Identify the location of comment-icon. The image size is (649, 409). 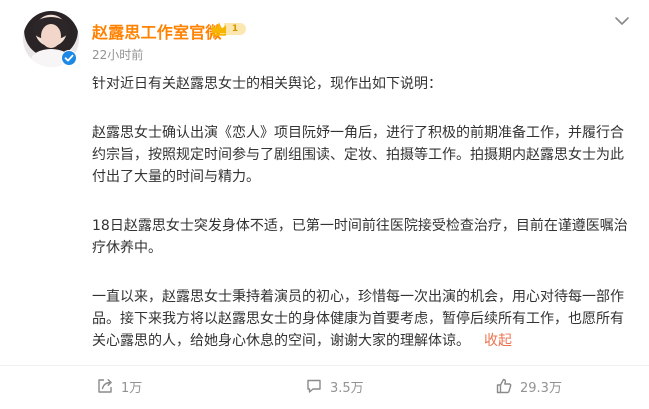
(314, 386).